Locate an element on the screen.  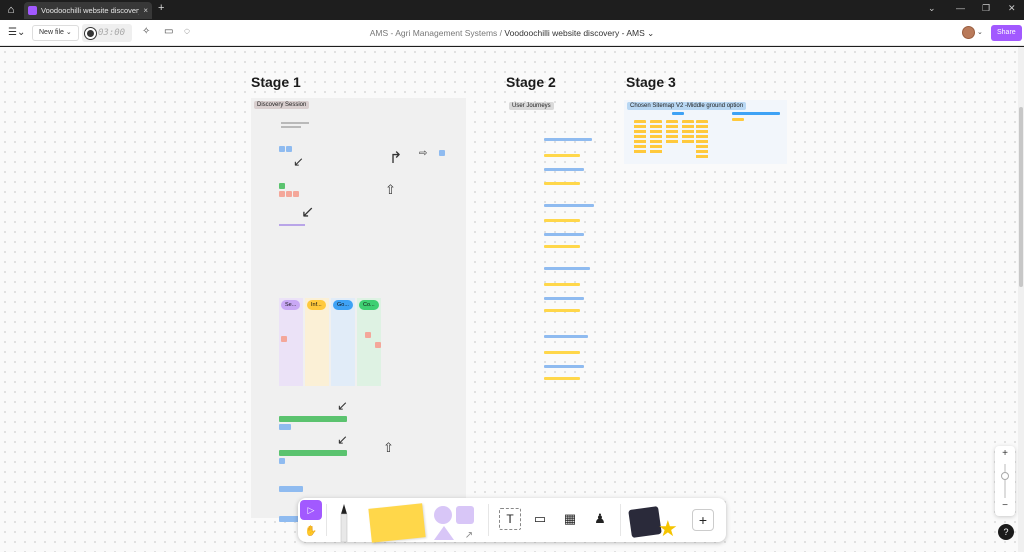
section-label: Discovery Session is located at coordinates (282, 105).